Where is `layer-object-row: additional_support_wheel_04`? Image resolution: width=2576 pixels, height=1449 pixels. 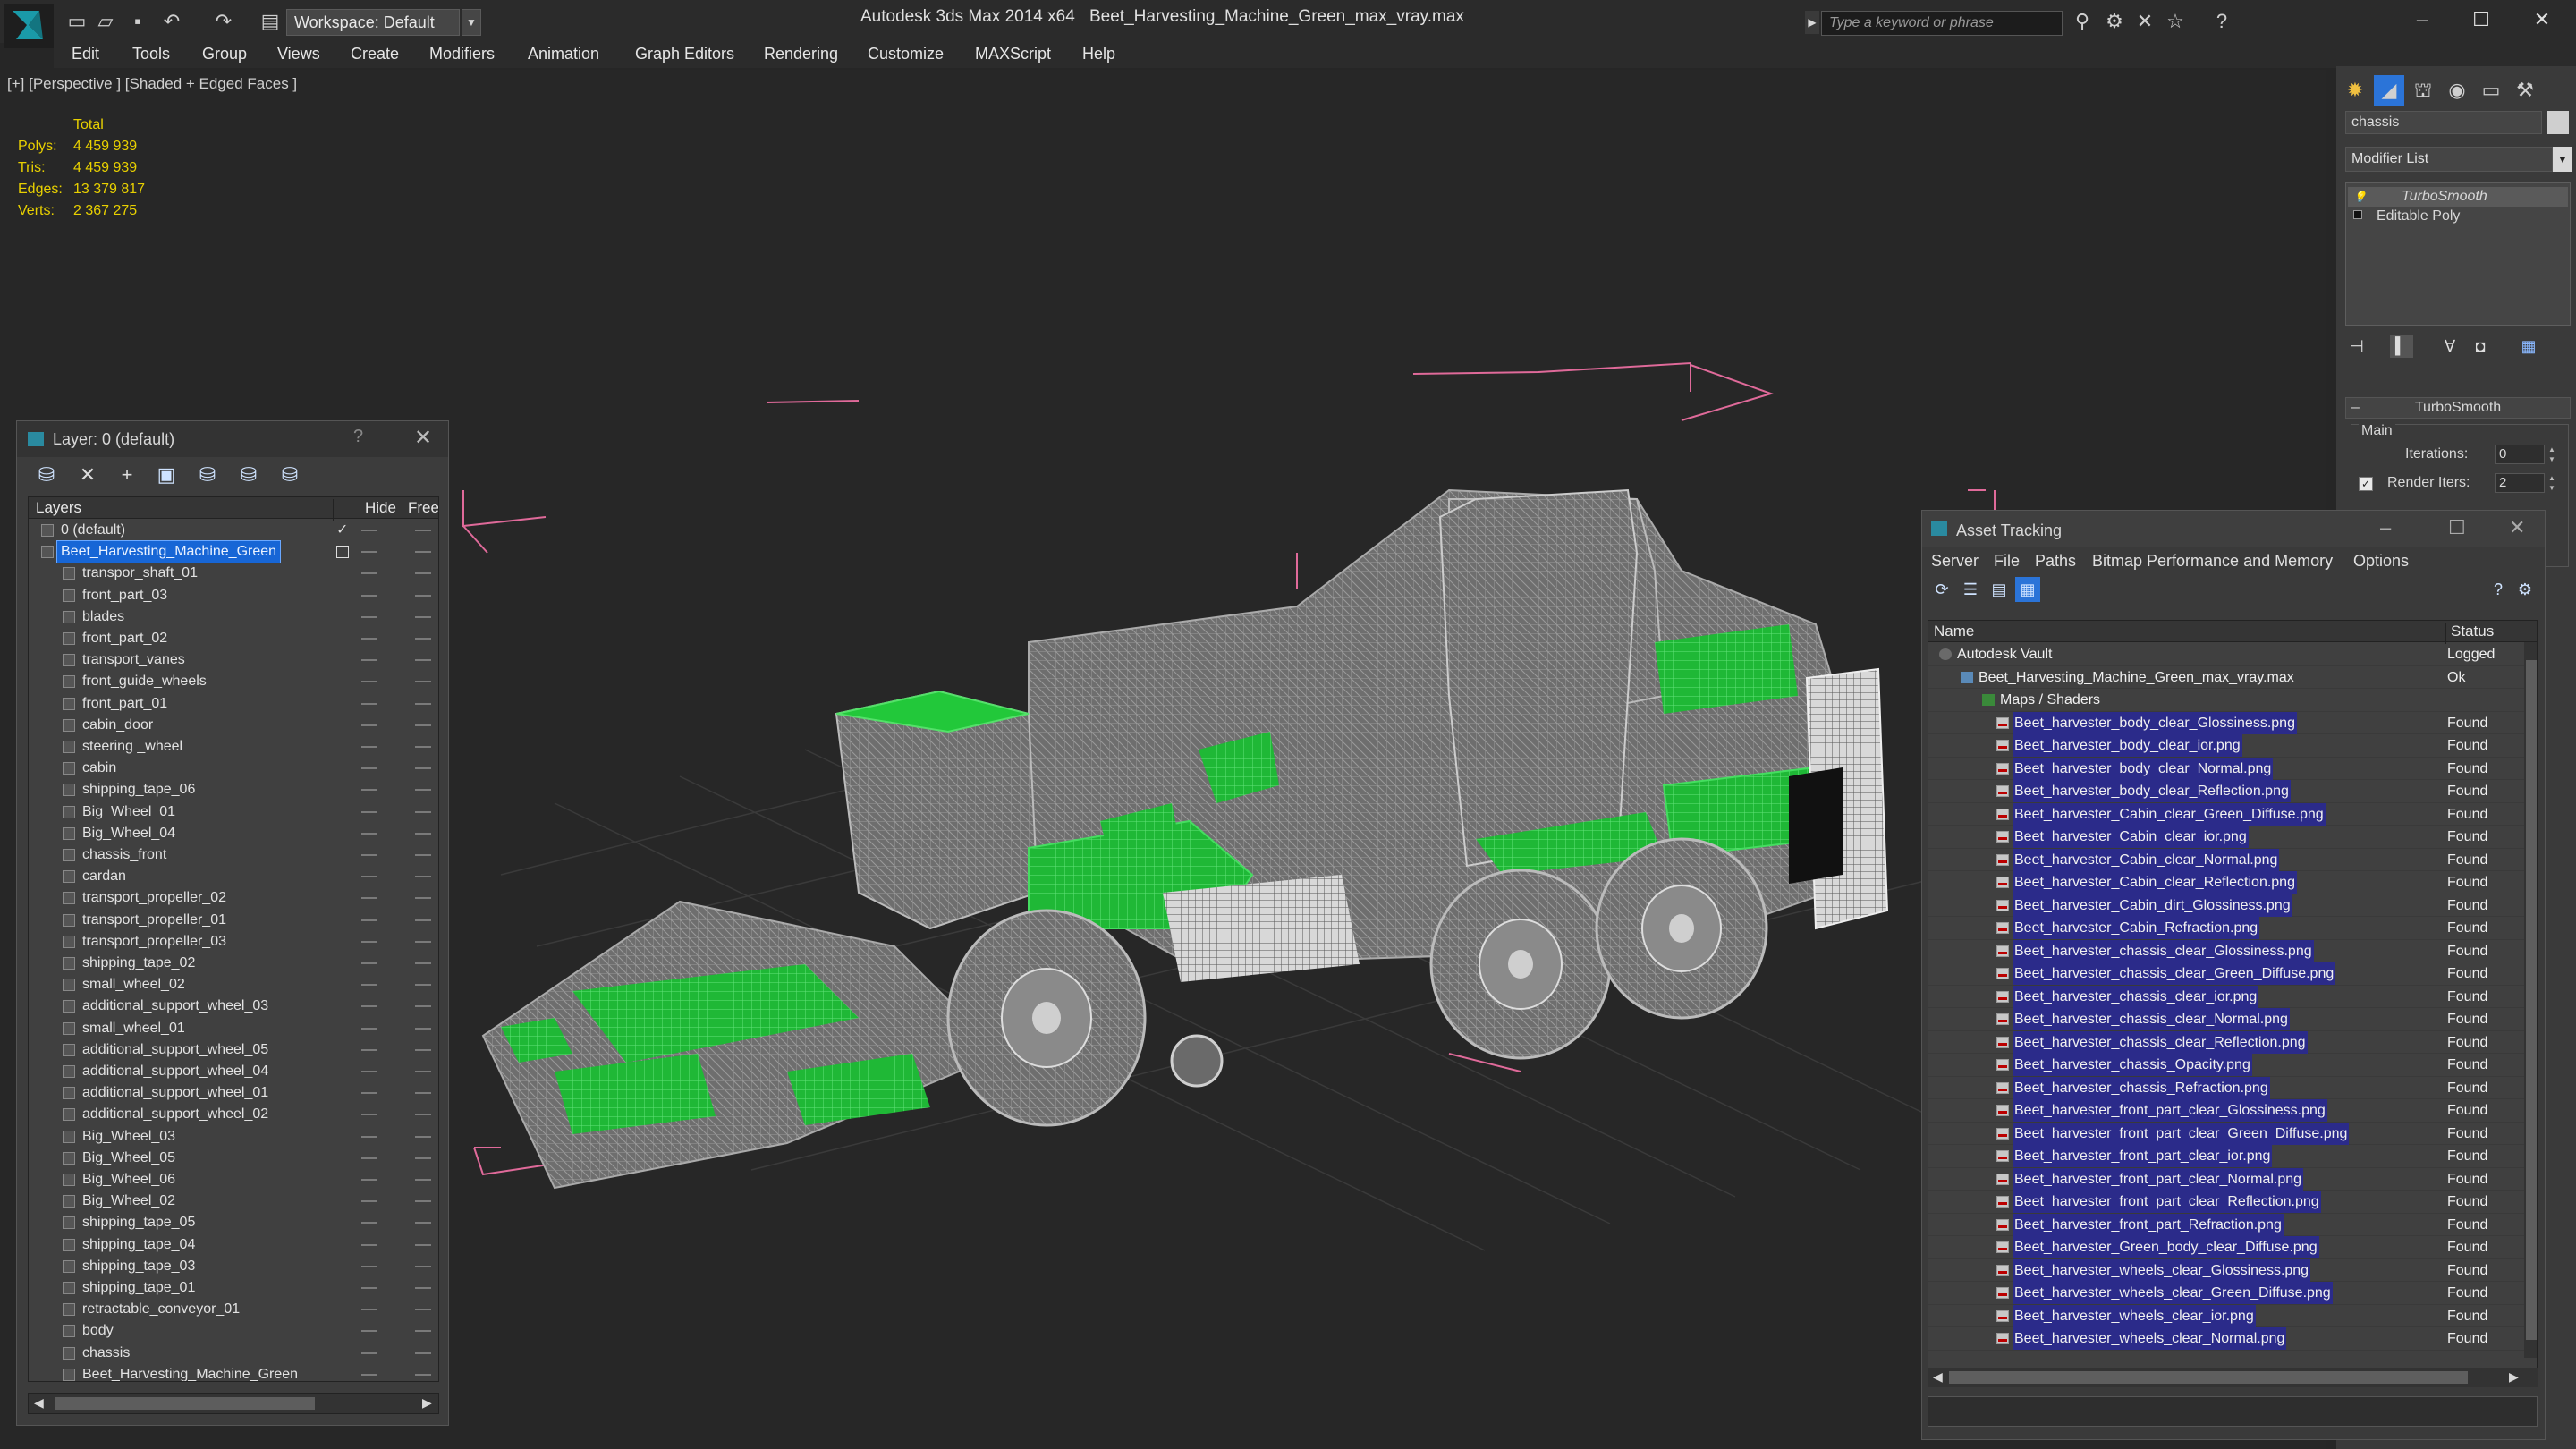
layer-object-row: additional_support_wheel_04 is located at coordinates (233, 1071).